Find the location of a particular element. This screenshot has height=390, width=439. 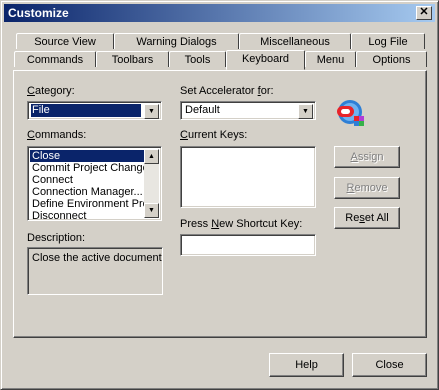

commands-label: Commands: is located at coordinates (57, 135).